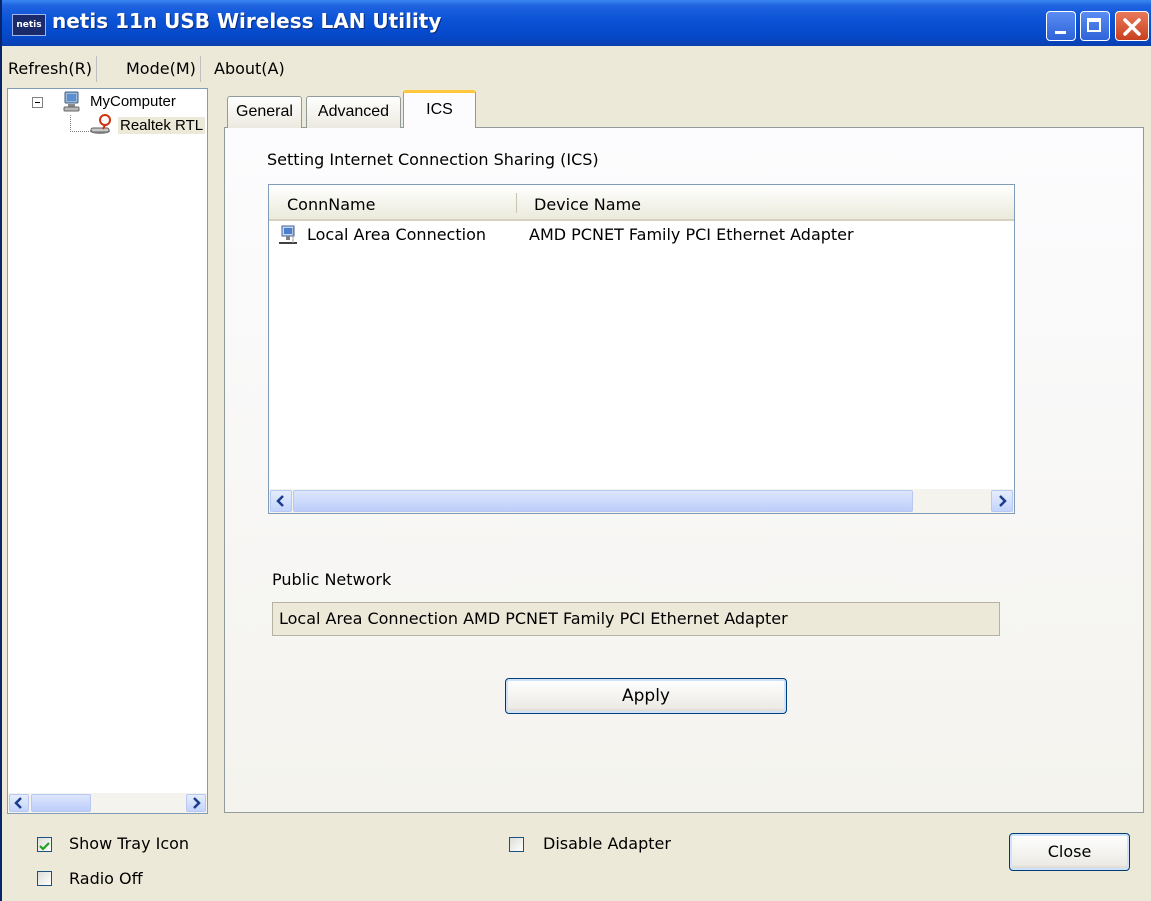 This screenshot has height=901, width=1151. Describe the element at coordinates (44, 878) in the screenshot. I see `radio-off-checkbox` at that location.